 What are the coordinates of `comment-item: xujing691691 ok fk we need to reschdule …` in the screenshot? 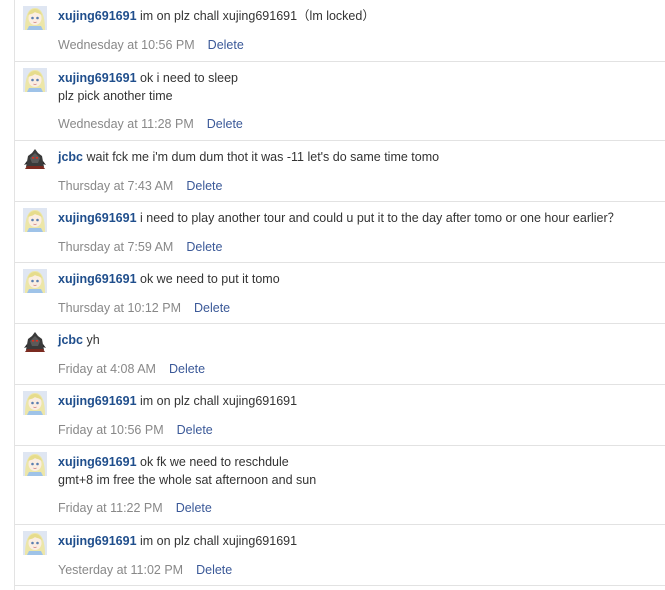 It's located at (340, 485).